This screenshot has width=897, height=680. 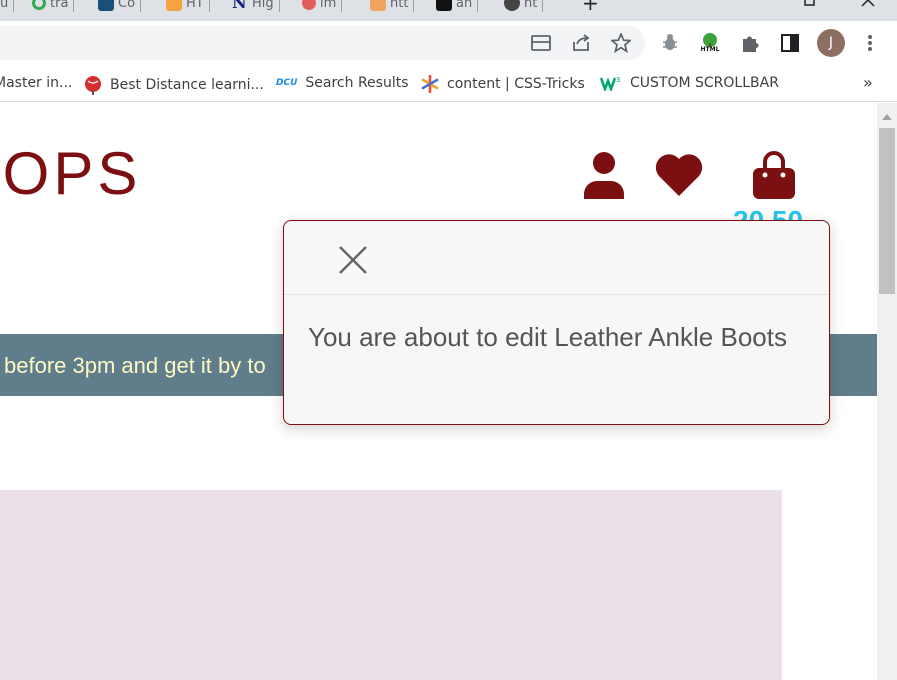 I want to click on tab-strip: u tra Co HT N Hig im htt an ht +, so click(x=448, y=10).